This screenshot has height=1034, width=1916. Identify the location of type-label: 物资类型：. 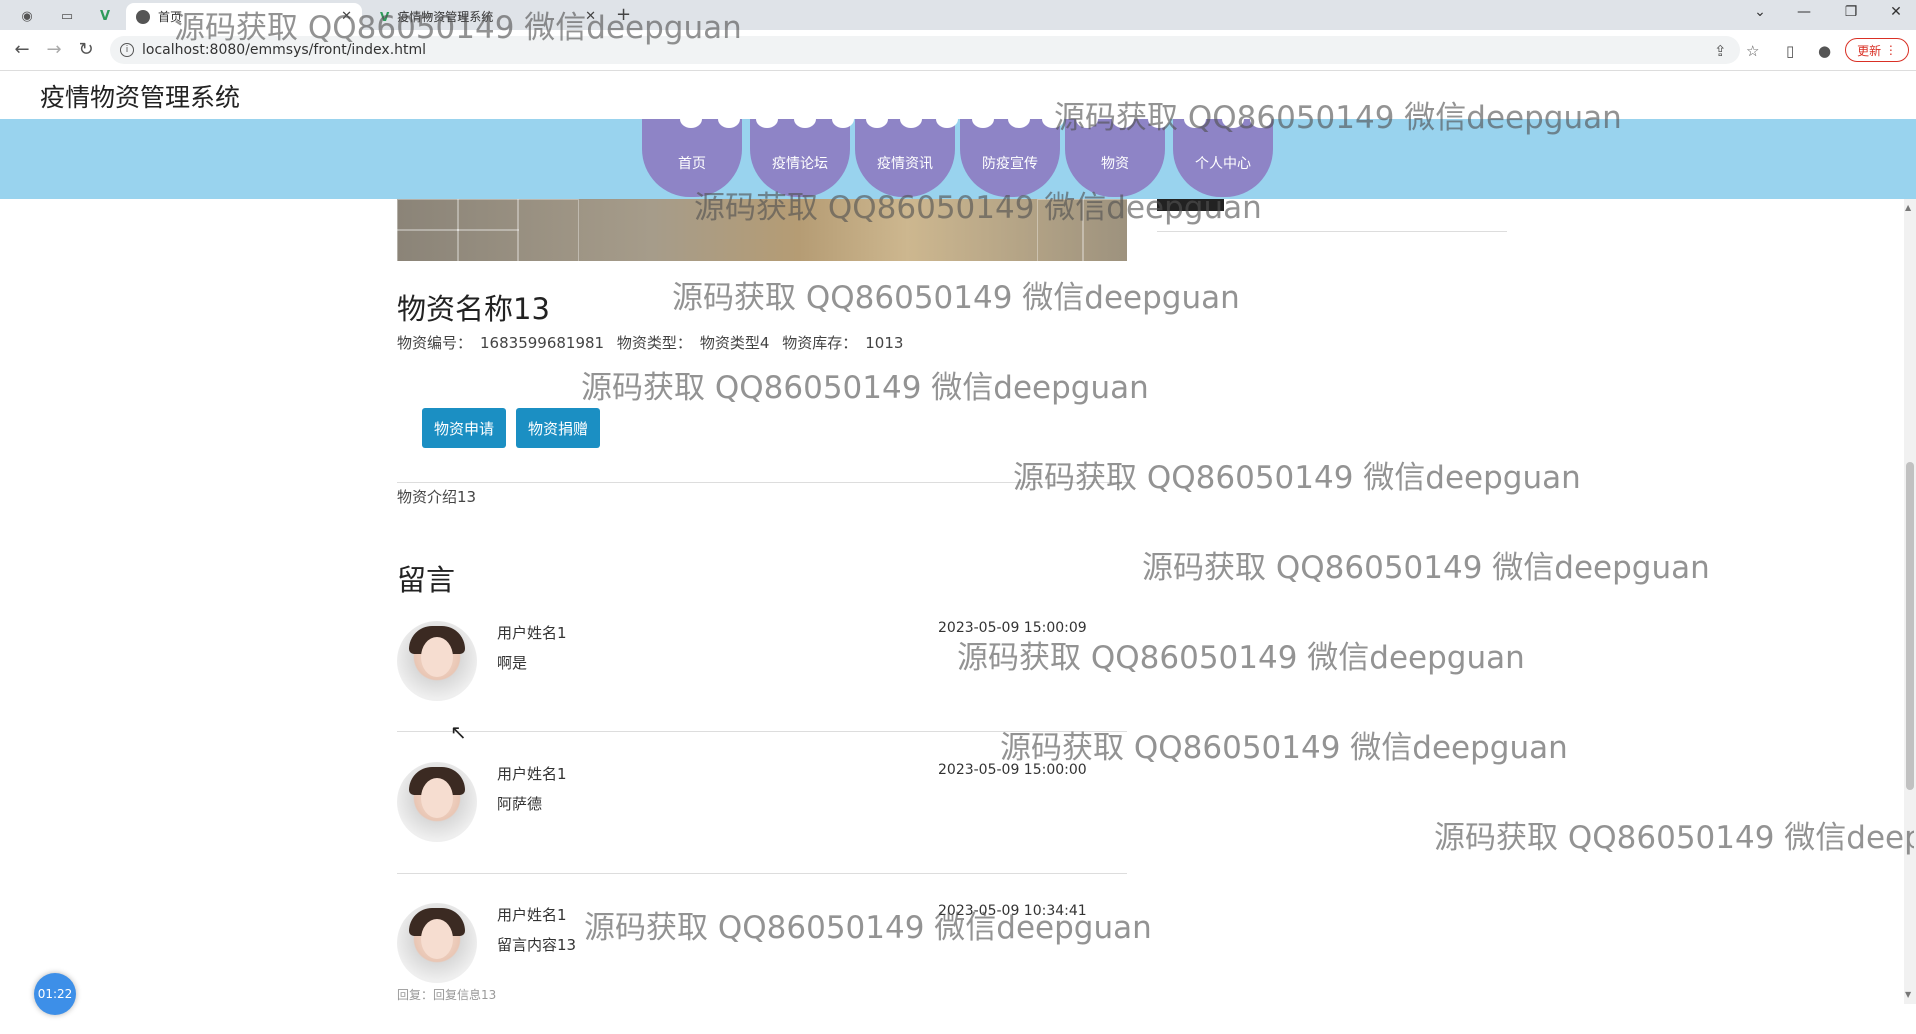
(654, 343).